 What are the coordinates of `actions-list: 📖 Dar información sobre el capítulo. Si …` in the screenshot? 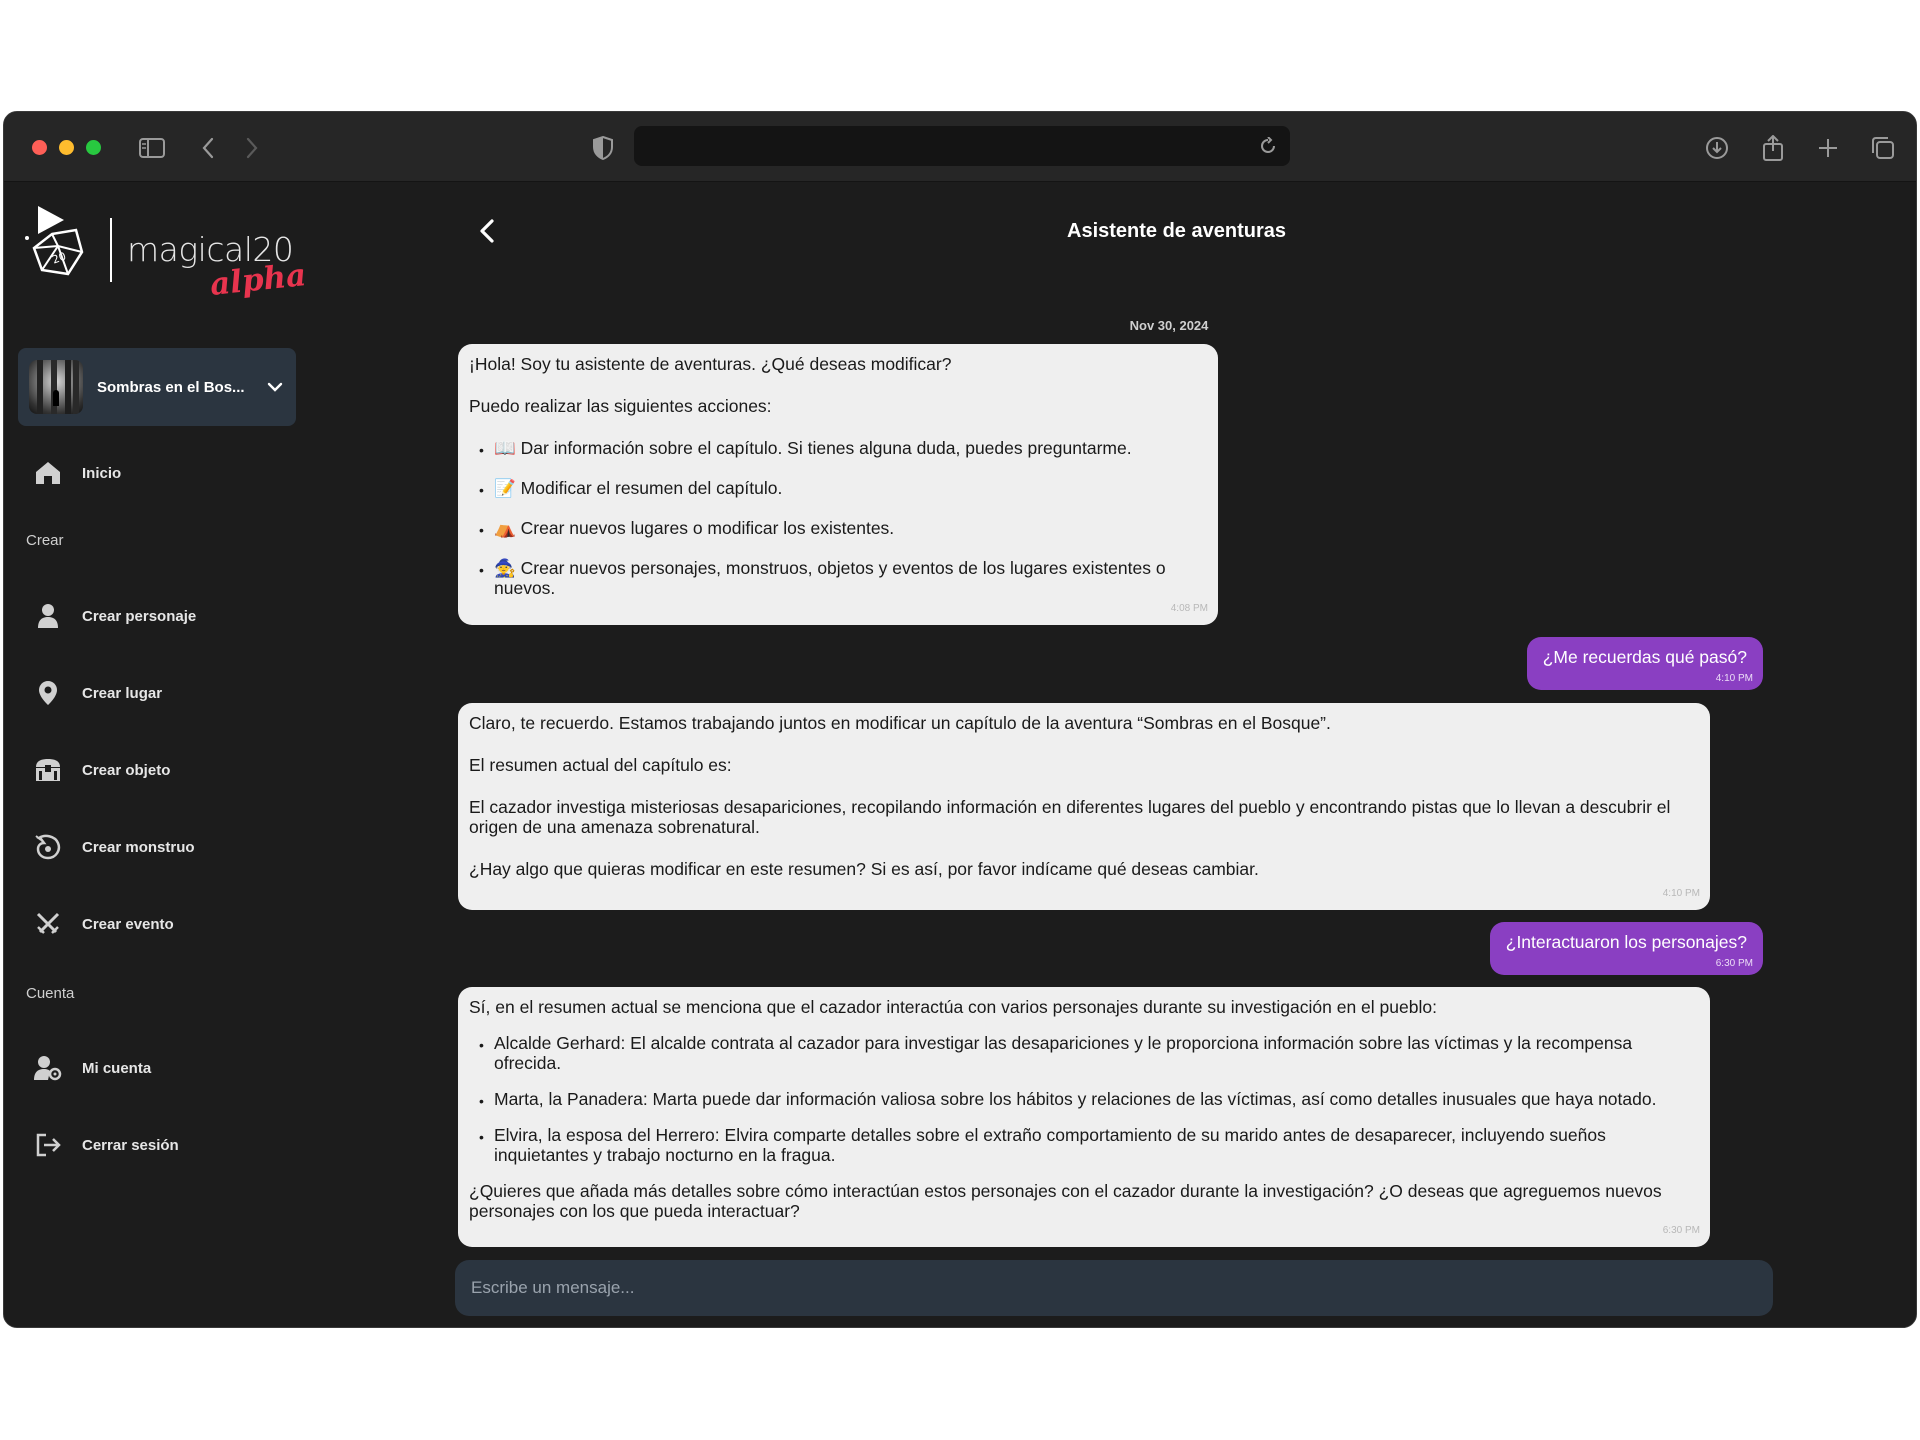 It's located at (838, 518).